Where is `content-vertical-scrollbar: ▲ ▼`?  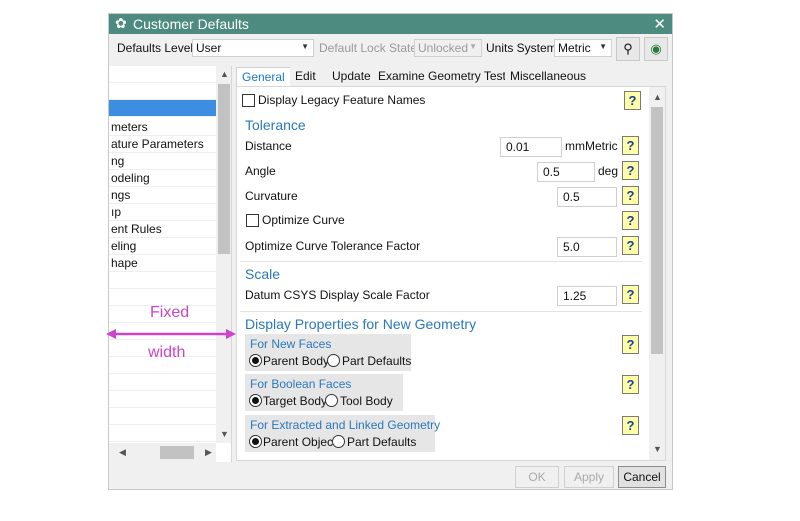 content-vertical-scrollbar: ▲ ▼ is located at coordinates (657, 273).